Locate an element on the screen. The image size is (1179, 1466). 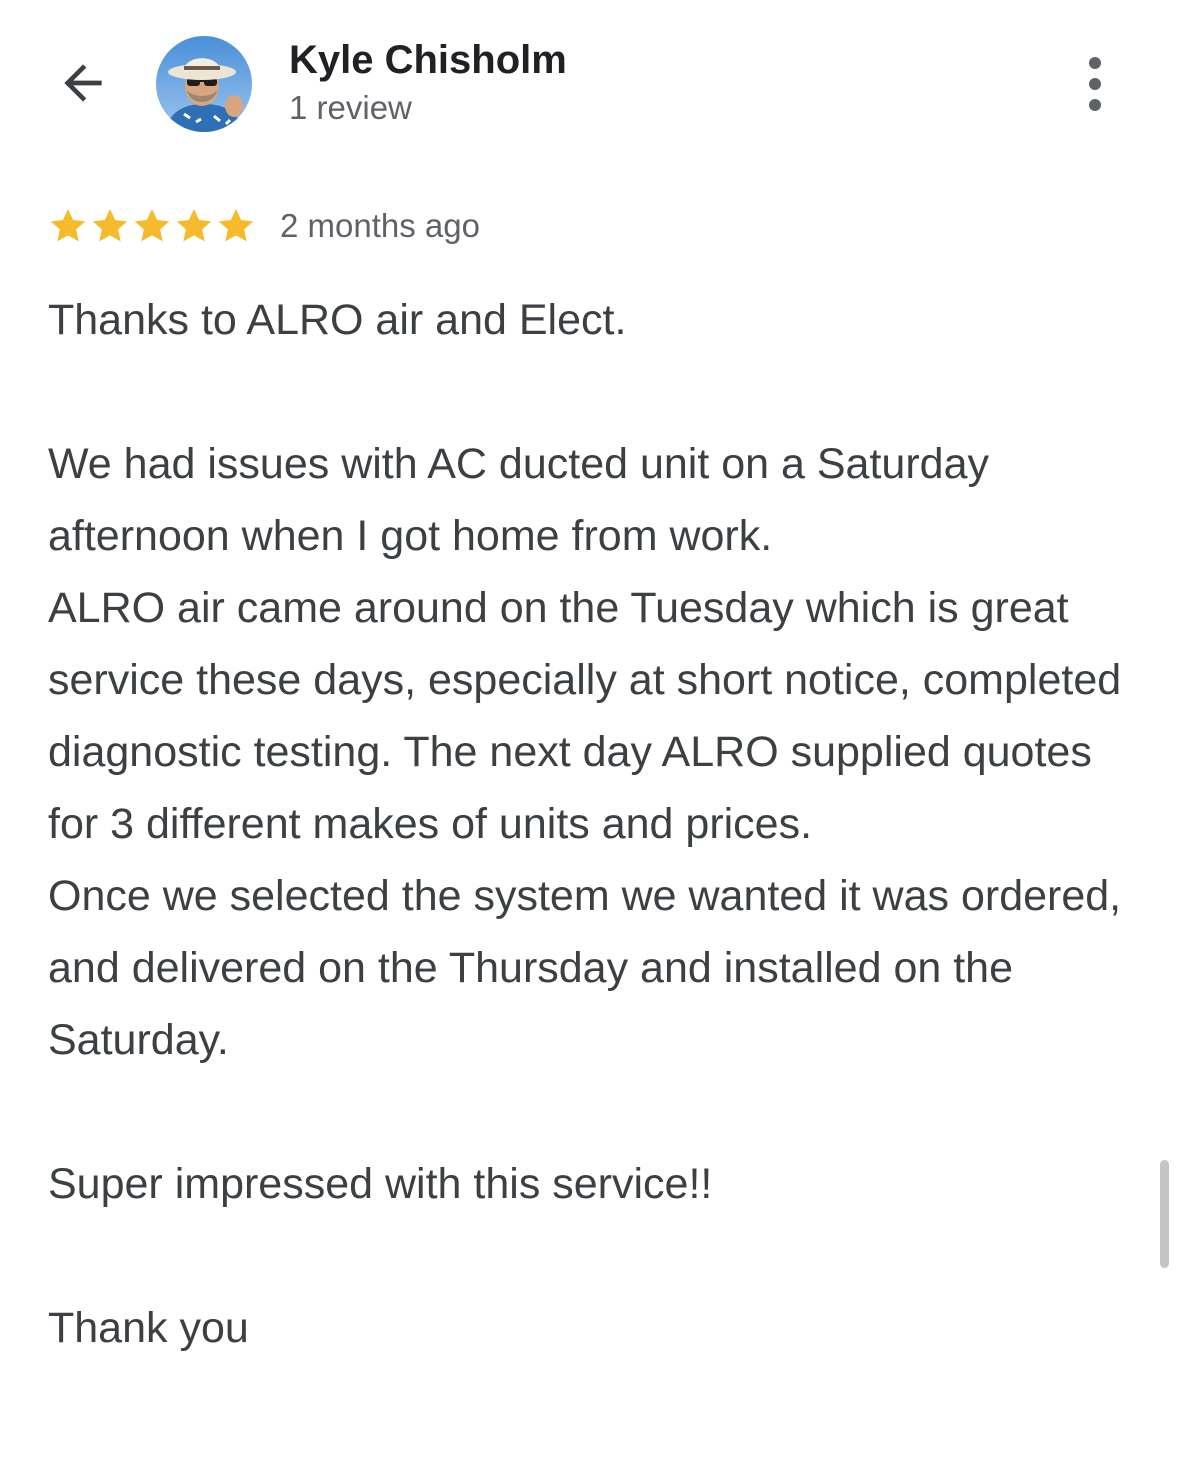
more-options-button is located at coordinates (1095, 84).